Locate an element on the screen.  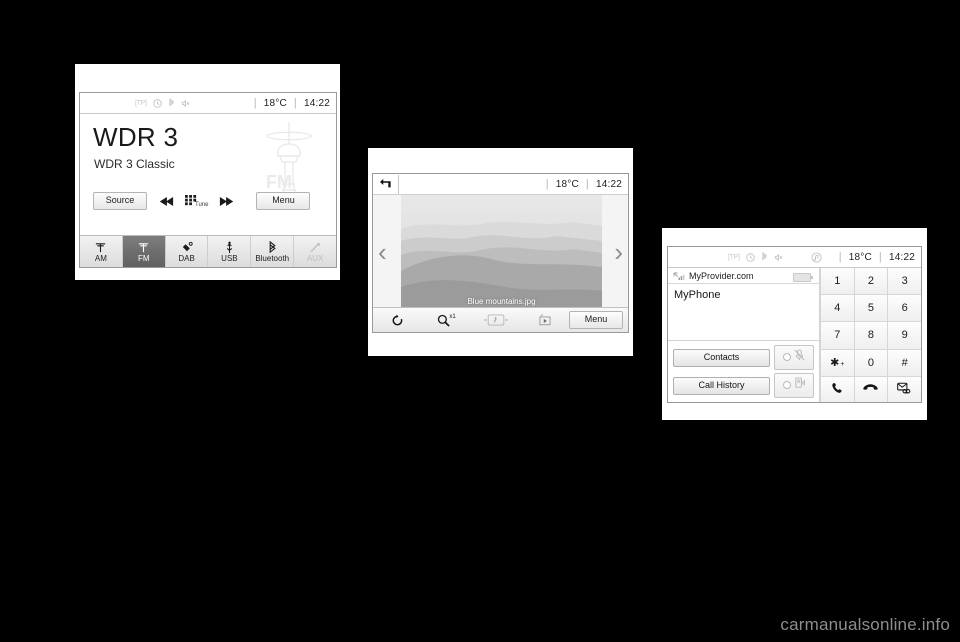
tab-dab: DAB is located at coordinates (187, 251).